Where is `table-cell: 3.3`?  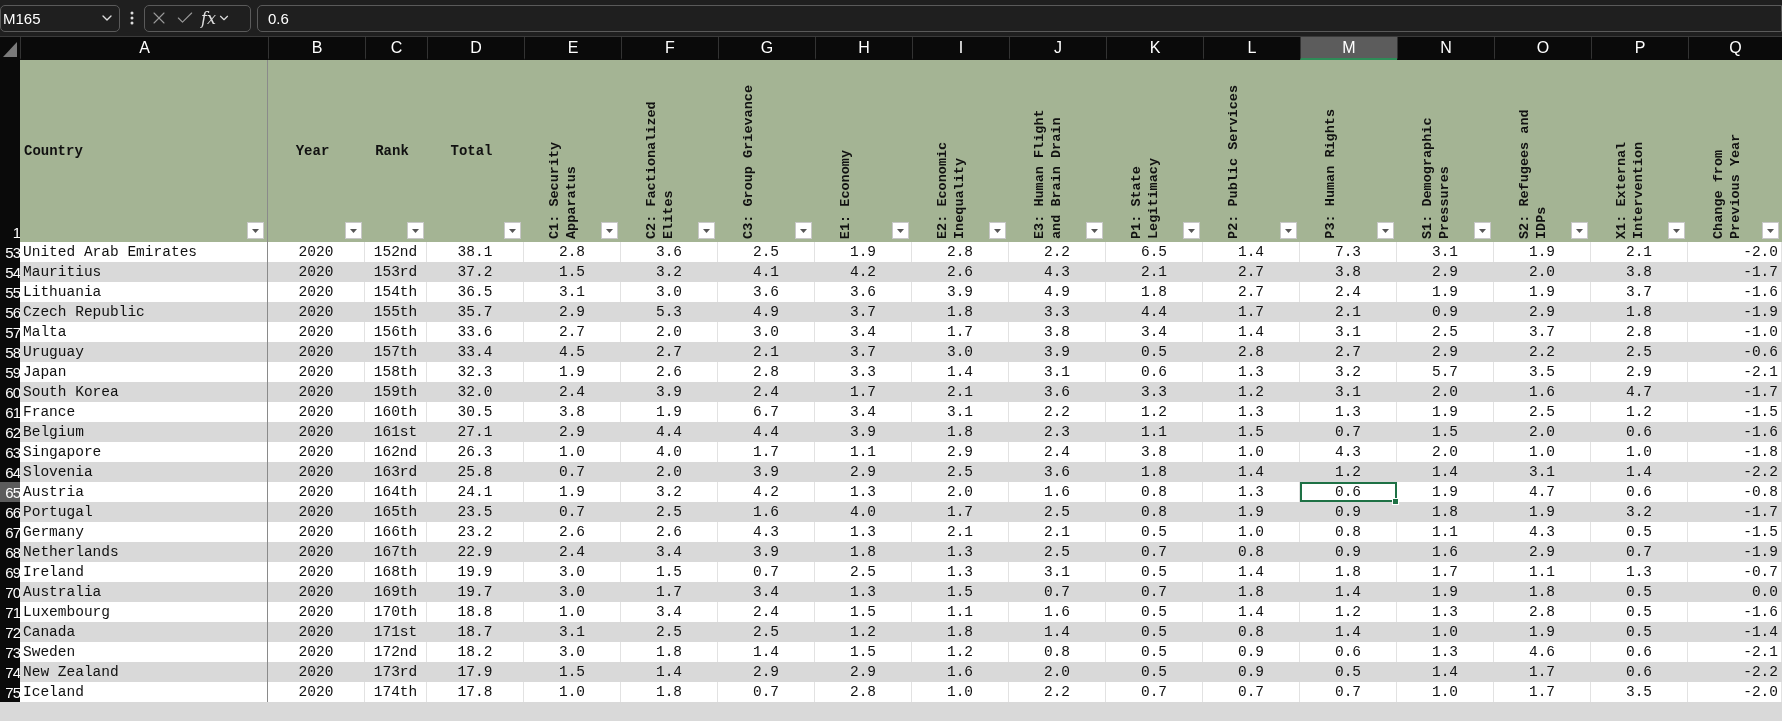 table-cell: 3.3 is located at coordinates (863, 372).